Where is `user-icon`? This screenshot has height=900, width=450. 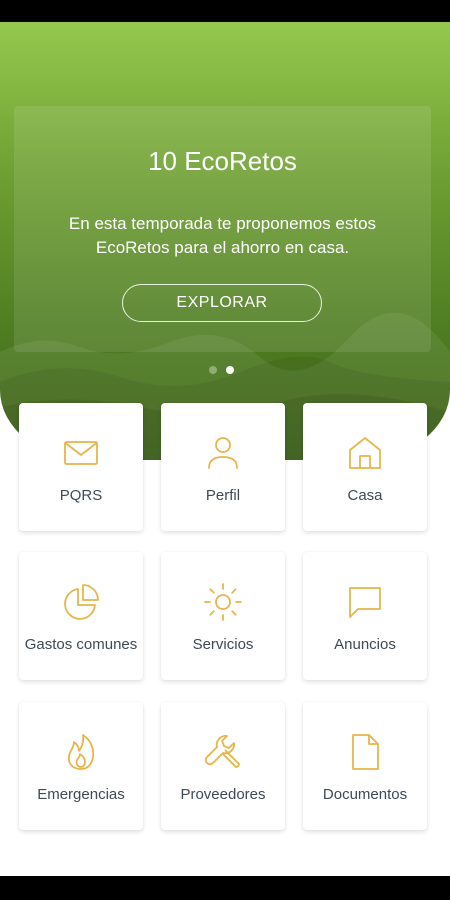 user-icon is located at coordinates (223, 453).